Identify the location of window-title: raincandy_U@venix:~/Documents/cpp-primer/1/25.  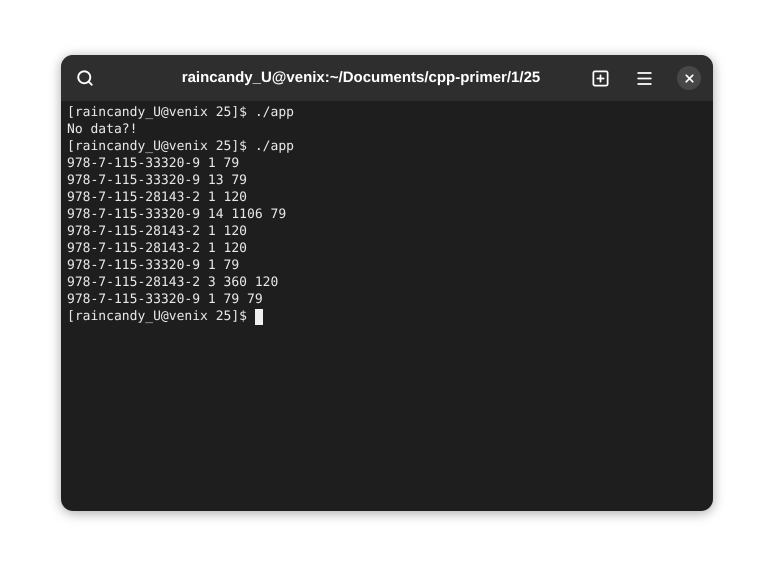
(361, 78).